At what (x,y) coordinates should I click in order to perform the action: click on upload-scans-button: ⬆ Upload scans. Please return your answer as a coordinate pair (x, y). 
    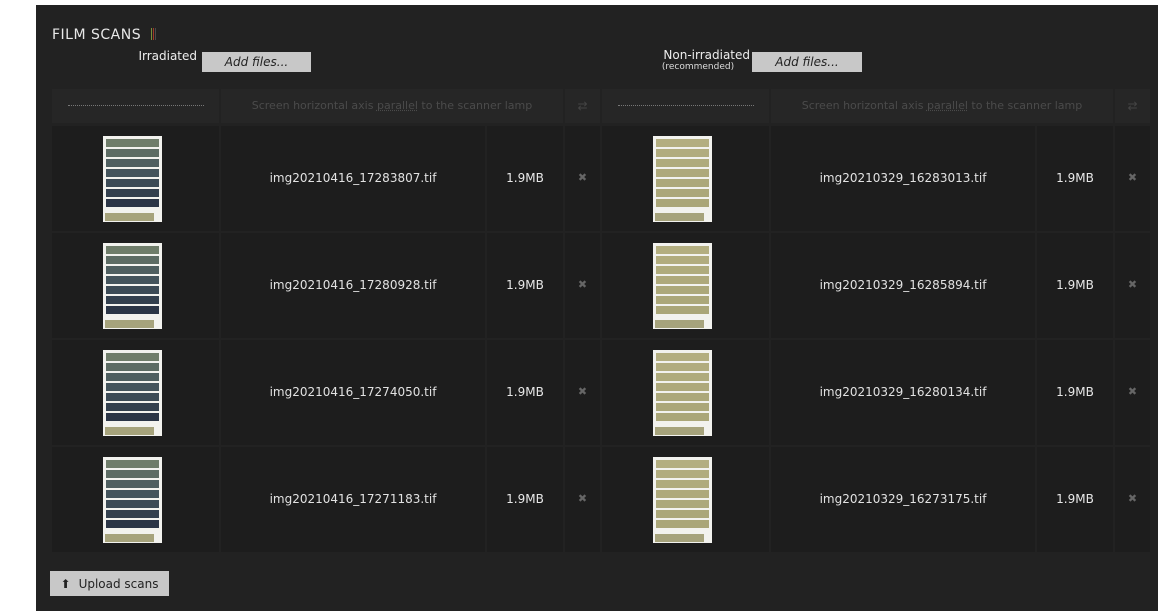
    Looking at the image, I should click on (109, 583).